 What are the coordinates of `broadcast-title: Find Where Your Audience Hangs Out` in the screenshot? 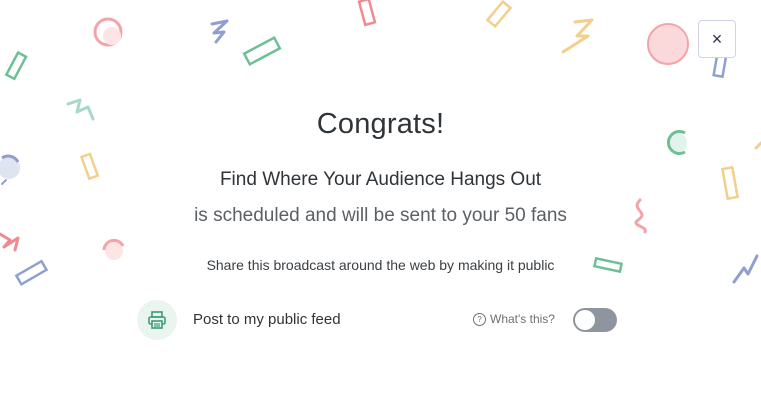 It's located at (380, 179).